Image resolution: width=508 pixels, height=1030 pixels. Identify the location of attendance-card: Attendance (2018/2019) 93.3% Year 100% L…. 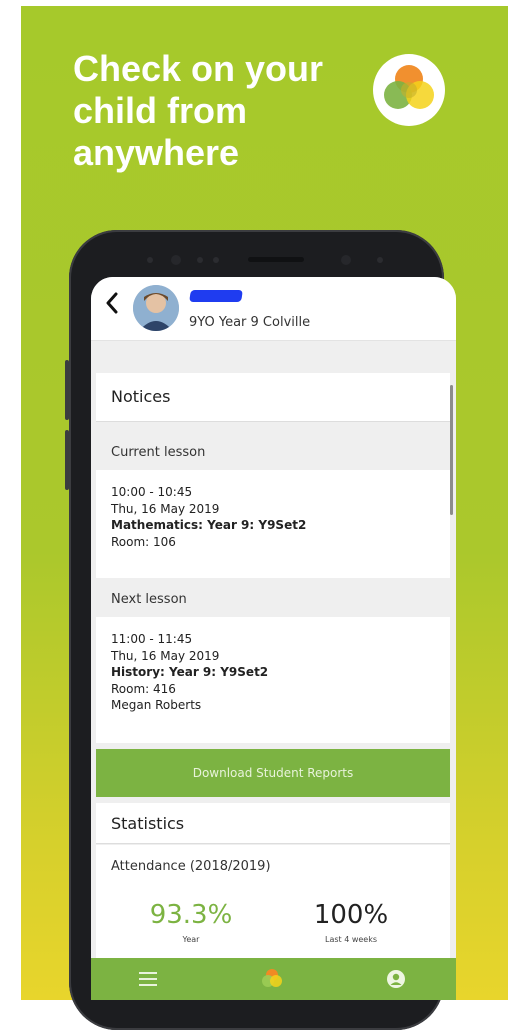
(273, 905).